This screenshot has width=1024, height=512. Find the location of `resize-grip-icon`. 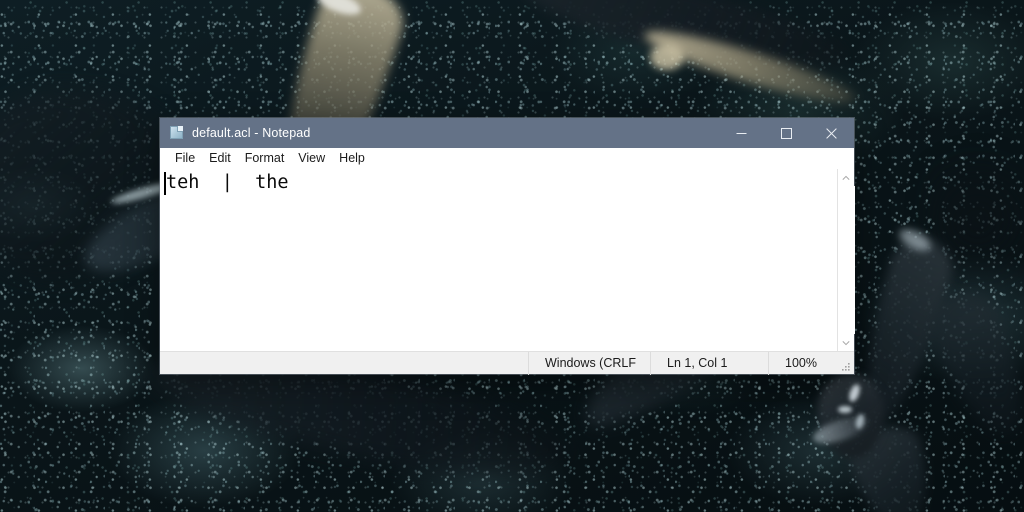

resize-grip-icon is located at coordinates (845, 366).